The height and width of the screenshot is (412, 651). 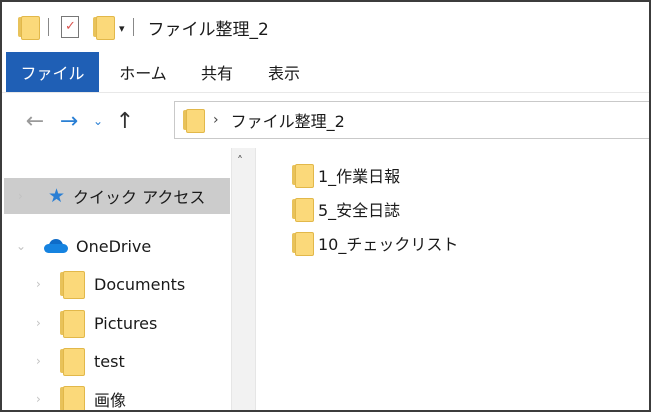 What do you see at coordinates (126, 323) in the screenshot?
I see `nav-item-label: Pictures` at bounding box center [126, 323].